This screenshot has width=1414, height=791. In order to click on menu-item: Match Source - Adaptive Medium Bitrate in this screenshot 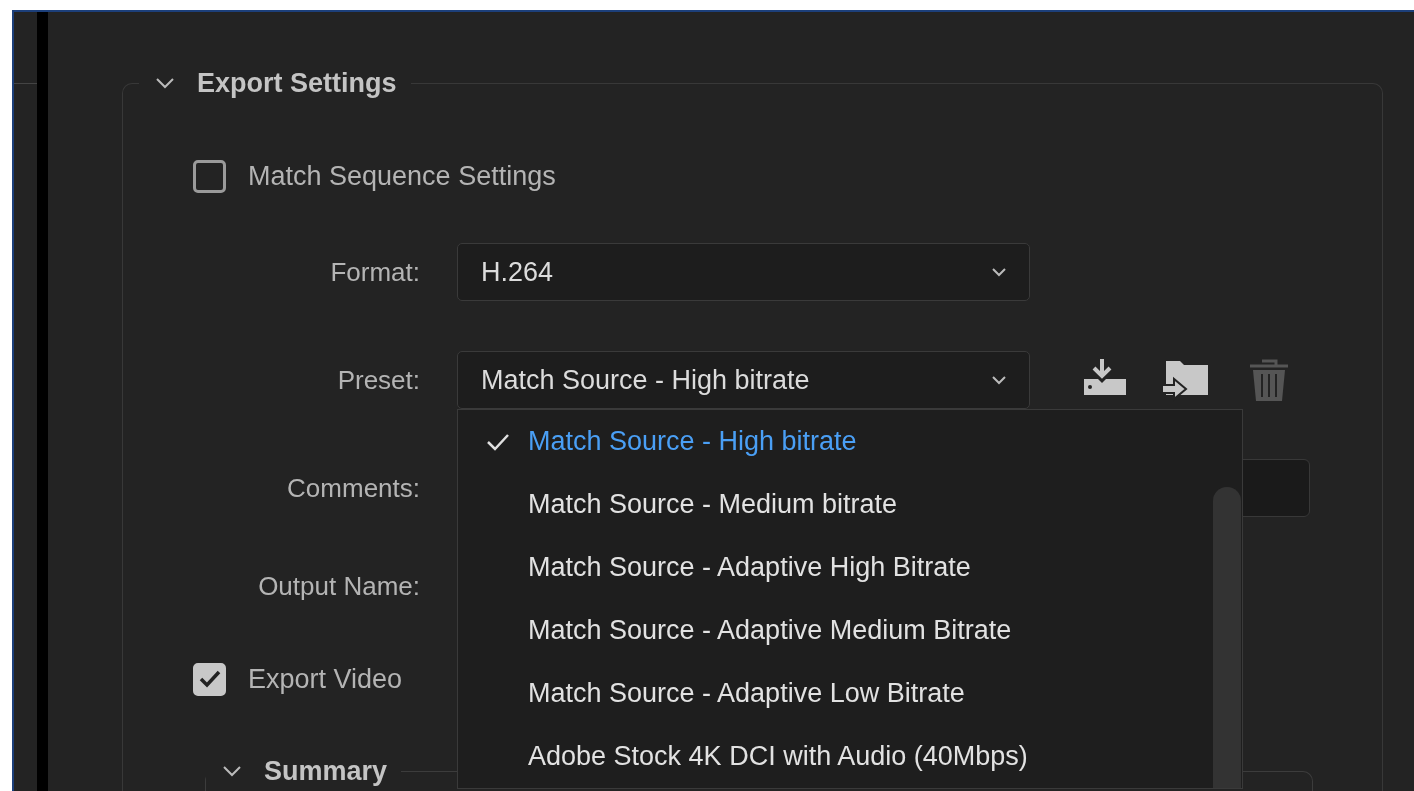, I will do `click(850, 630)`.